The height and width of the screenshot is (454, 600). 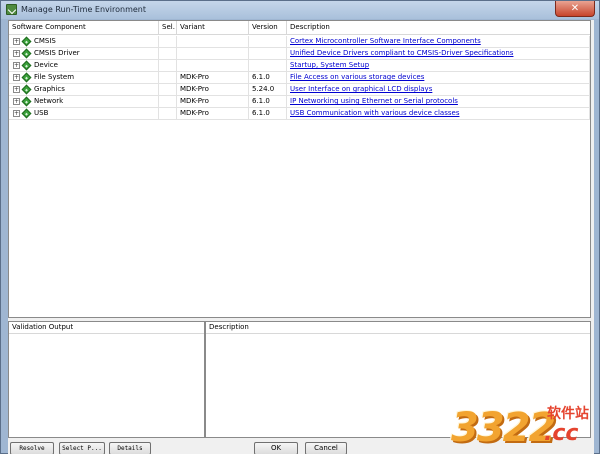 What do you see at coordinates (46, 65) in the screenshot?
I see `component-name: Device` at bounding box center [46, 65].